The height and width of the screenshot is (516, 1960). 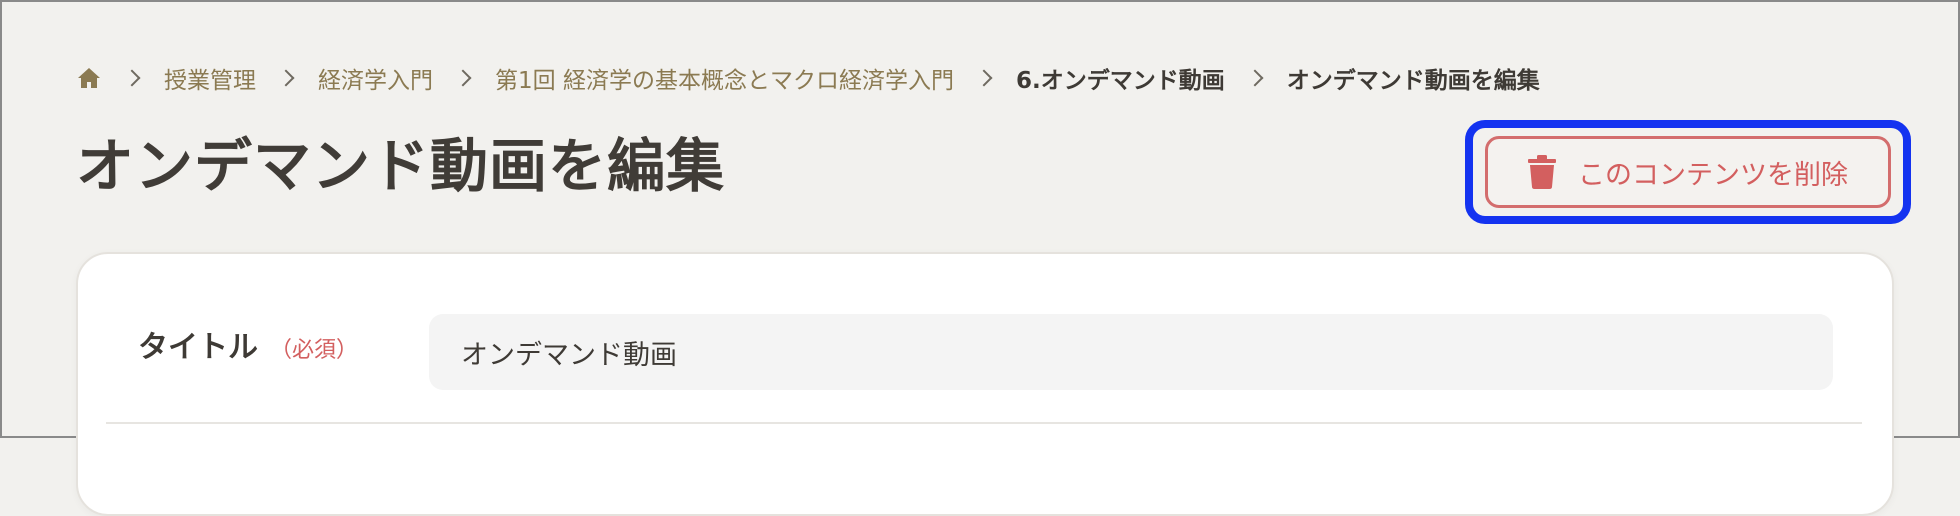 What do you see at coordinates (984, 423) in the screenshot?
I see `form-divider` at bounding box center [984, 423].